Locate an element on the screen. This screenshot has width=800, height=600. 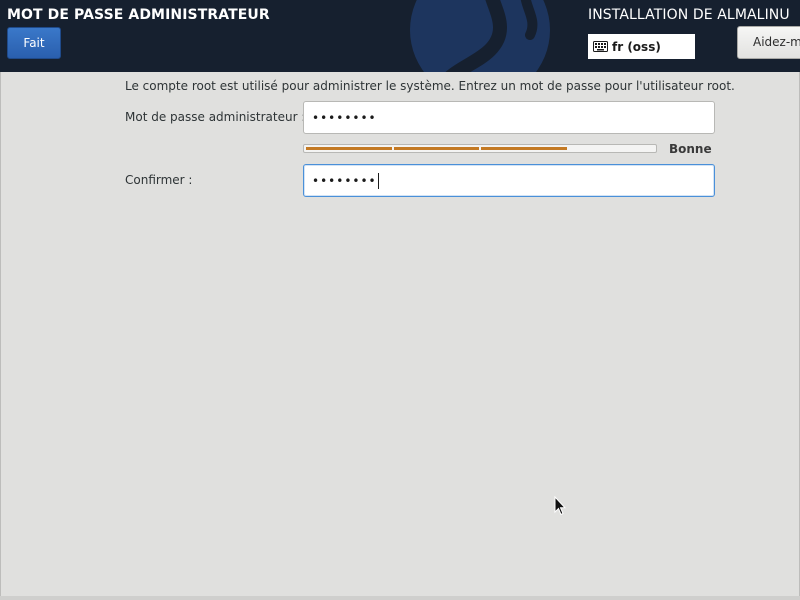
password-strength-meter is located at coordinates (480, 148).